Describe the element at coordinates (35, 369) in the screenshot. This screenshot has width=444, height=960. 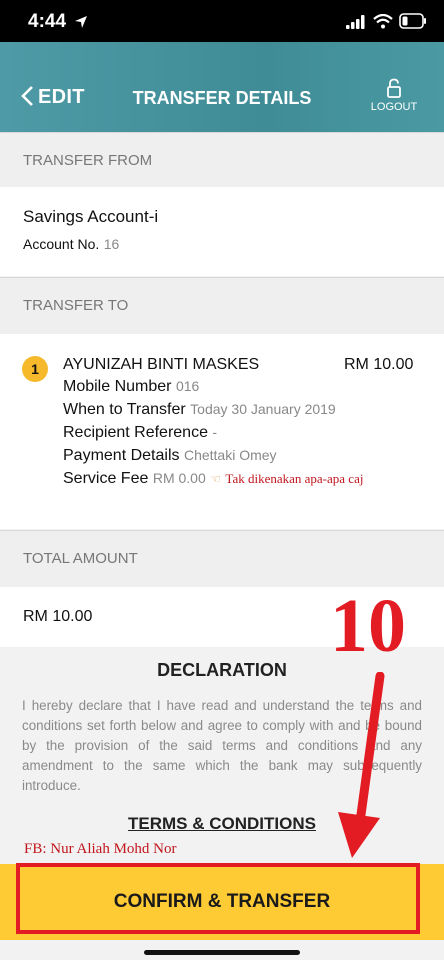
I see `recipient-index-badge: 1` at that location.